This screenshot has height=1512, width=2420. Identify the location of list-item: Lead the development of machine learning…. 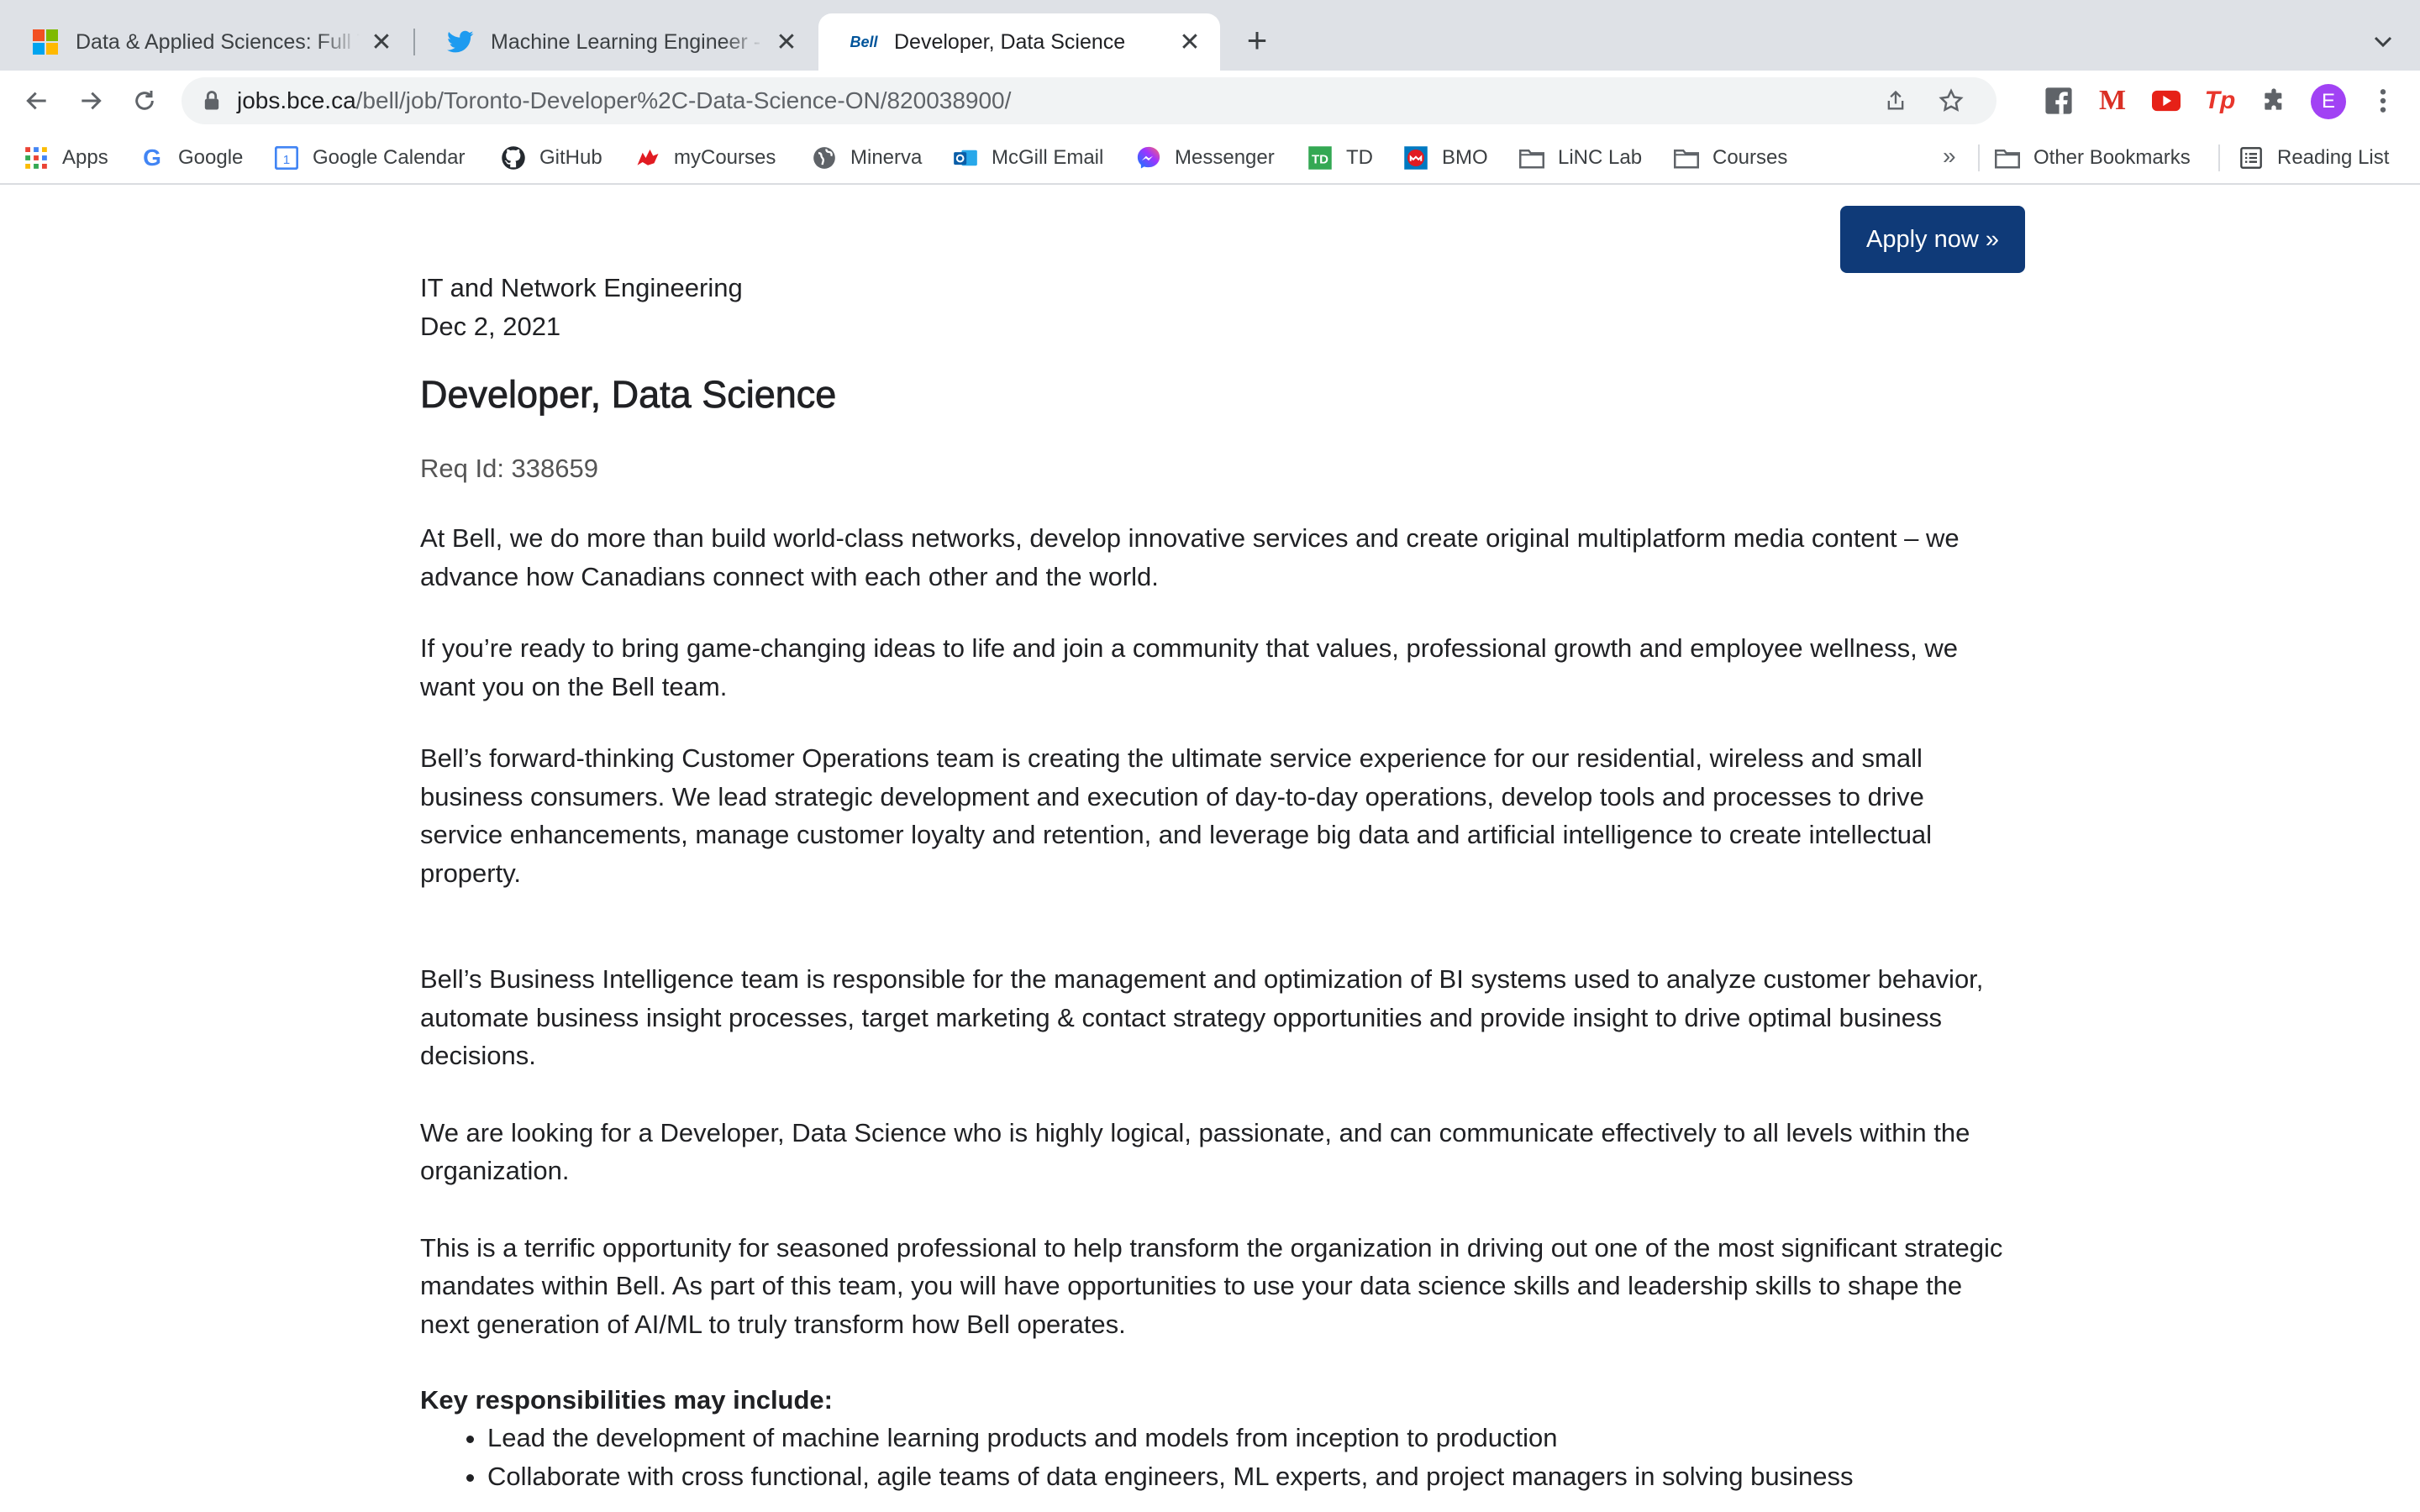
(1247, 1438).